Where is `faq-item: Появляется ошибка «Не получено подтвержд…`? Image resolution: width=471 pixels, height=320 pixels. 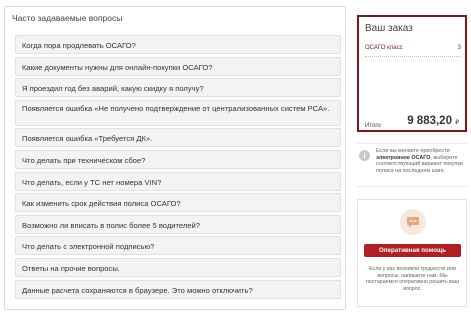
faq-item: Появляется ошибка «Не получено подтвержд… is located at coordinates (178, 112).